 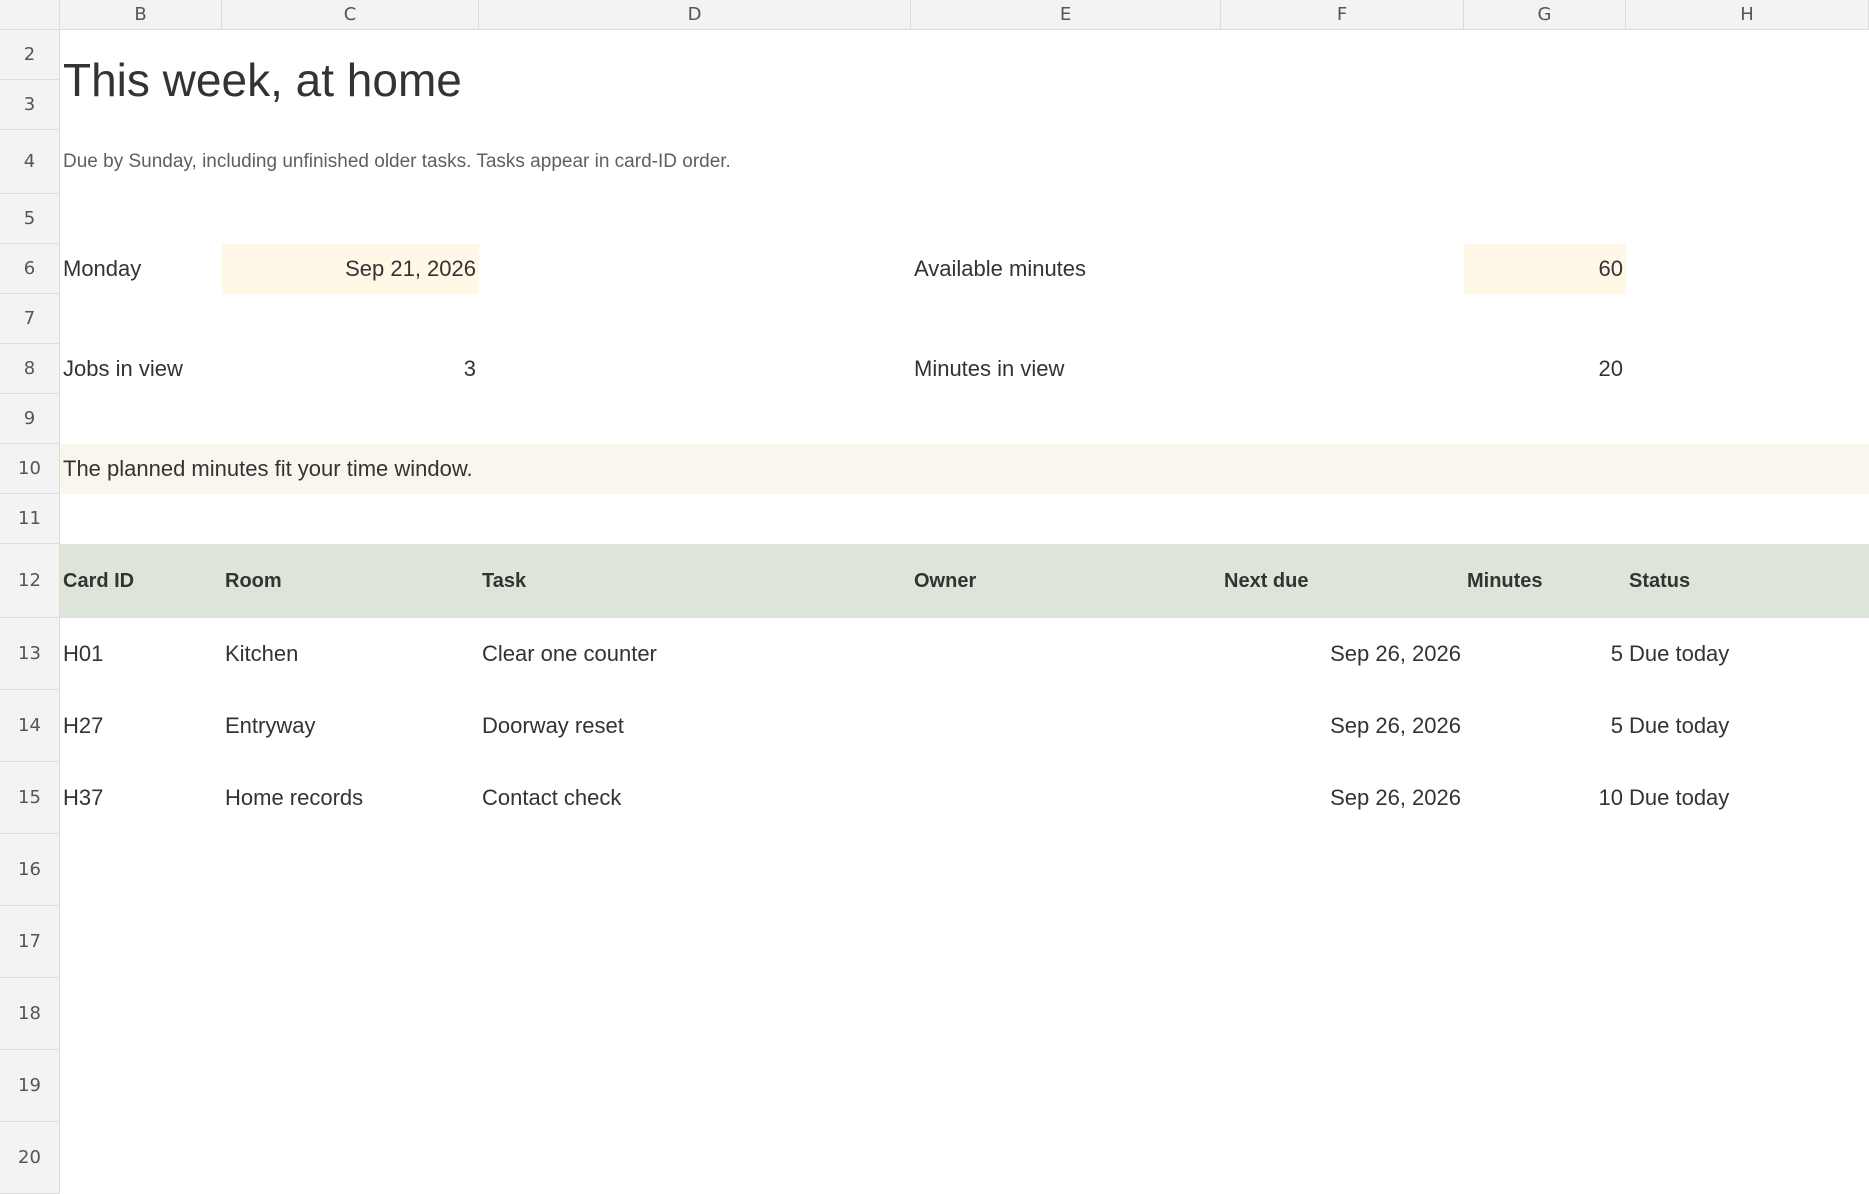 I want to click on row-header-3: 3, so click(x=30, y=105).